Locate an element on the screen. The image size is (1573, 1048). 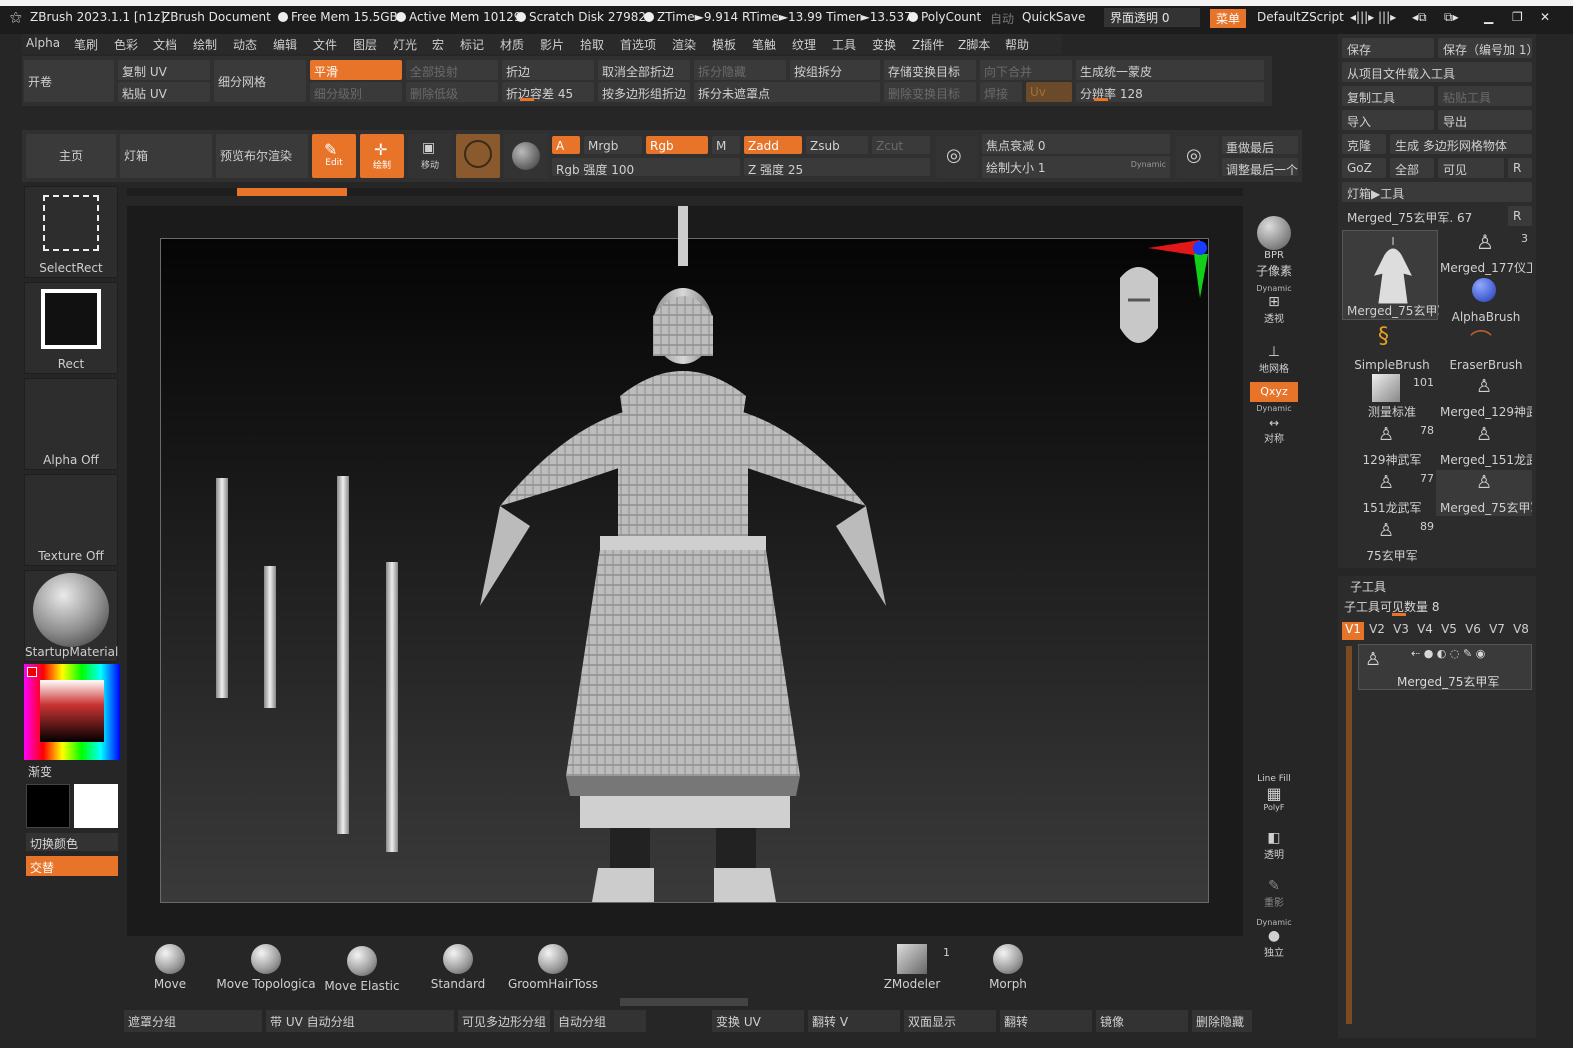
merge-down-button: 向下合并 is located at coordinates (1026, 70).